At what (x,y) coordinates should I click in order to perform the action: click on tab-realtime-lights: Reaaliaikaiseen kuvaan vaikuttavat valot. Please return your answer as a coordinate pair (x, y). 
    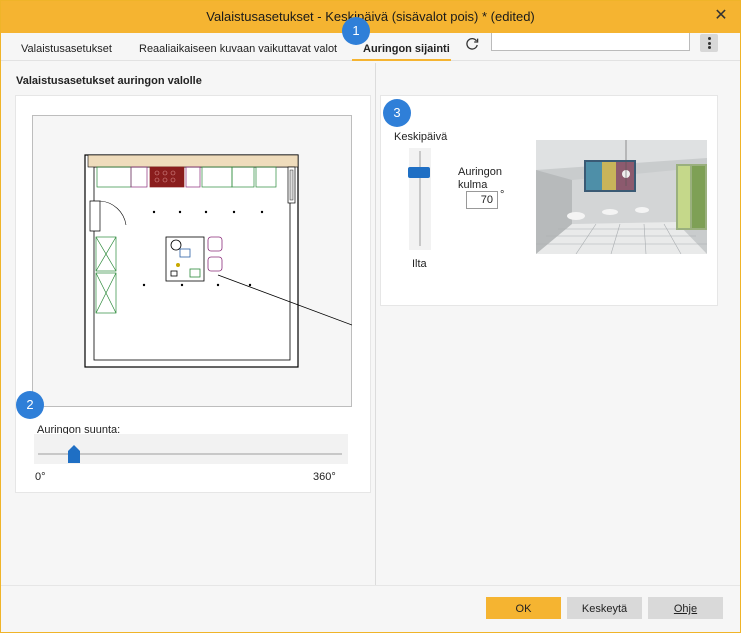
    Looking at the image, I should click on (238, 49).